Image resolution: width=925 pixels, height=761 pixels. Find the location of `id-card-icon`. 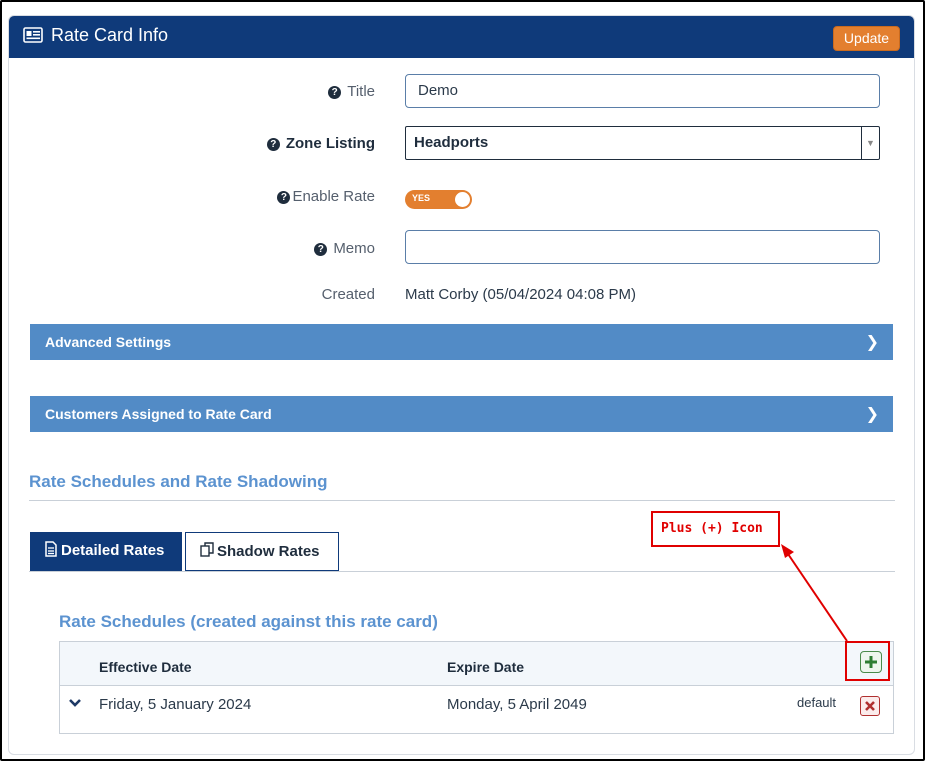

id-card-icon is located at coordinates (33, 35).